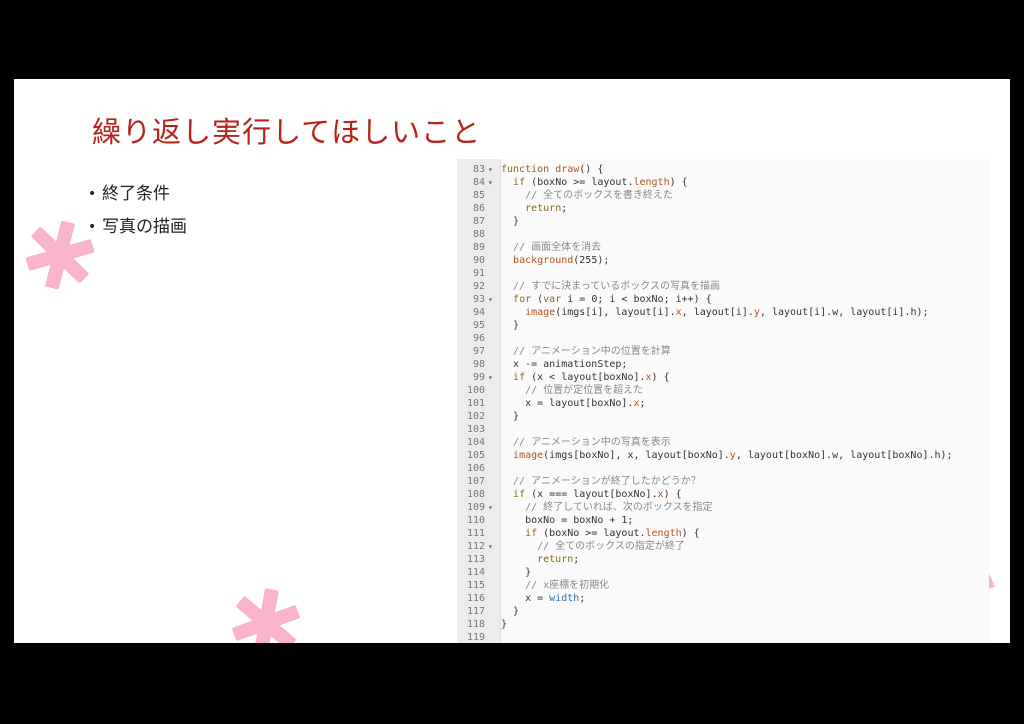 The height and width of the screenshot is (724, 1024). What do you see at coordinates (475, 572) in the screenshot?
I see `line-number: 114` at bounding box center [475, 572].